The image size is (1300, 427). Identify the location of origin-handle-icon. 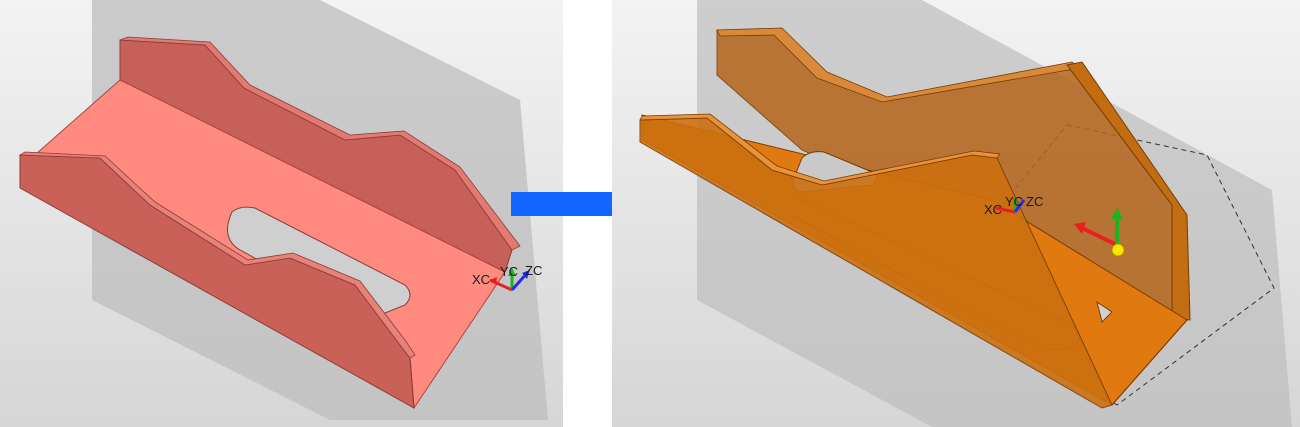
(1118, 250).